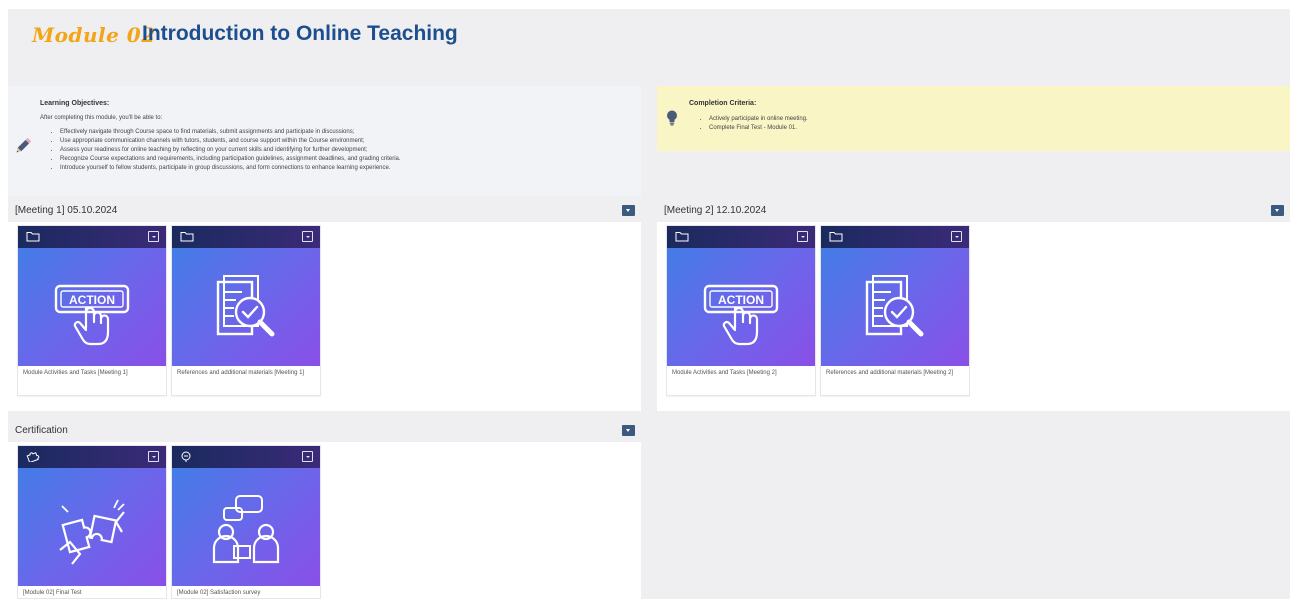 This screenshot has width=1290, height=599. Describe the element at coordinates (33, 457) in the screenshot. I see `puzzle-icon` at that location.